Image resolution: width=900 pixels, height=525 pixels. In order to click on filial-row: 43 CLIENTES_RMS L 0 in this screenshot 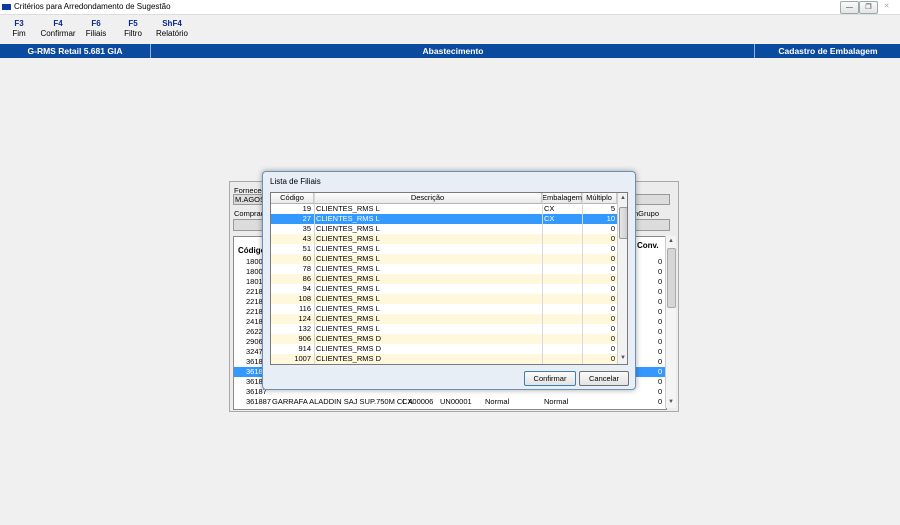, I will do `click(444, 239)`.